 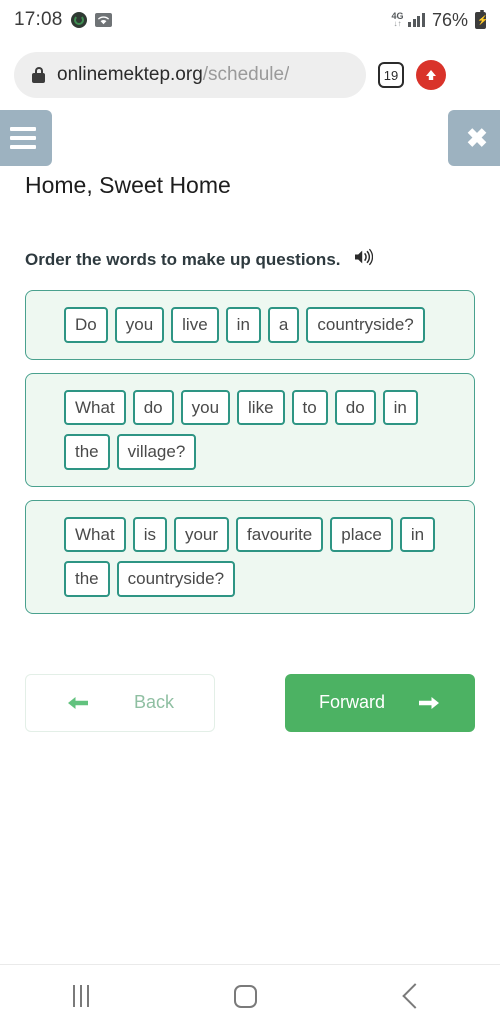 I want to click on forward-arrow-icon, so click(x=428, y=703).